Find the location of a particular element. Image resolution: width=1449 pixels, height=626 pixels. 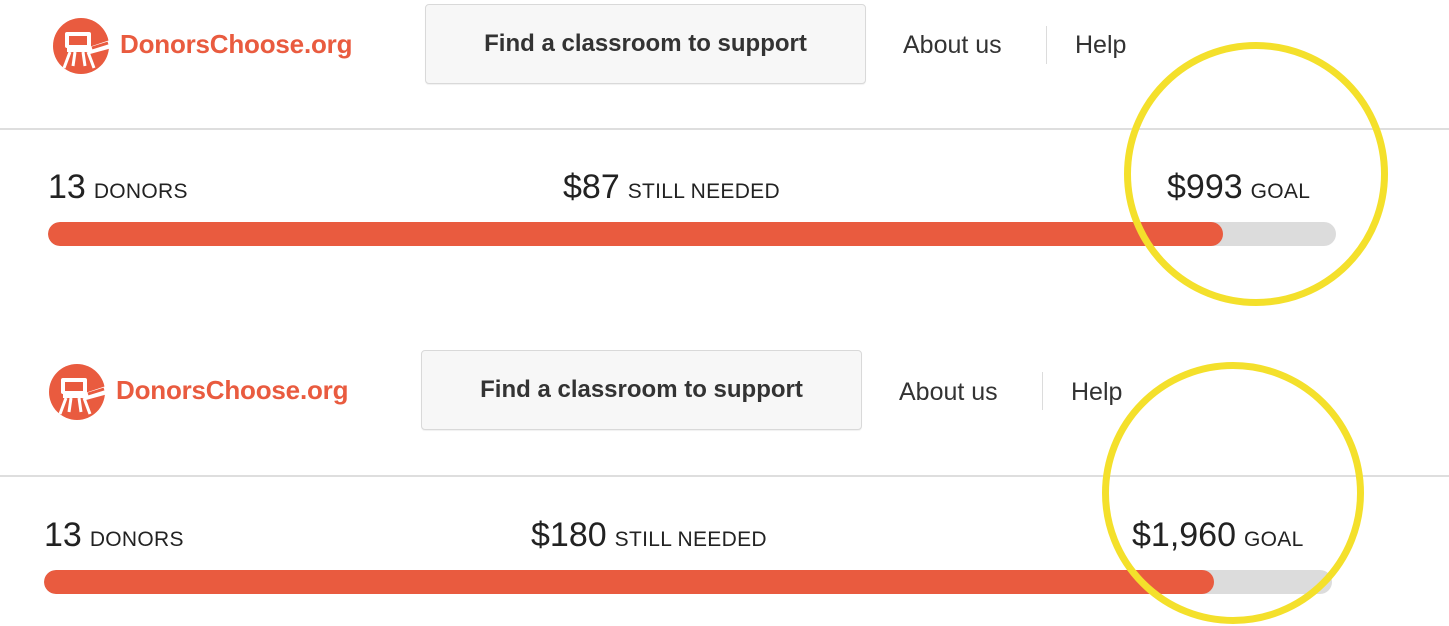

still-needed-value: $180 is located at coordinates (569, 535).